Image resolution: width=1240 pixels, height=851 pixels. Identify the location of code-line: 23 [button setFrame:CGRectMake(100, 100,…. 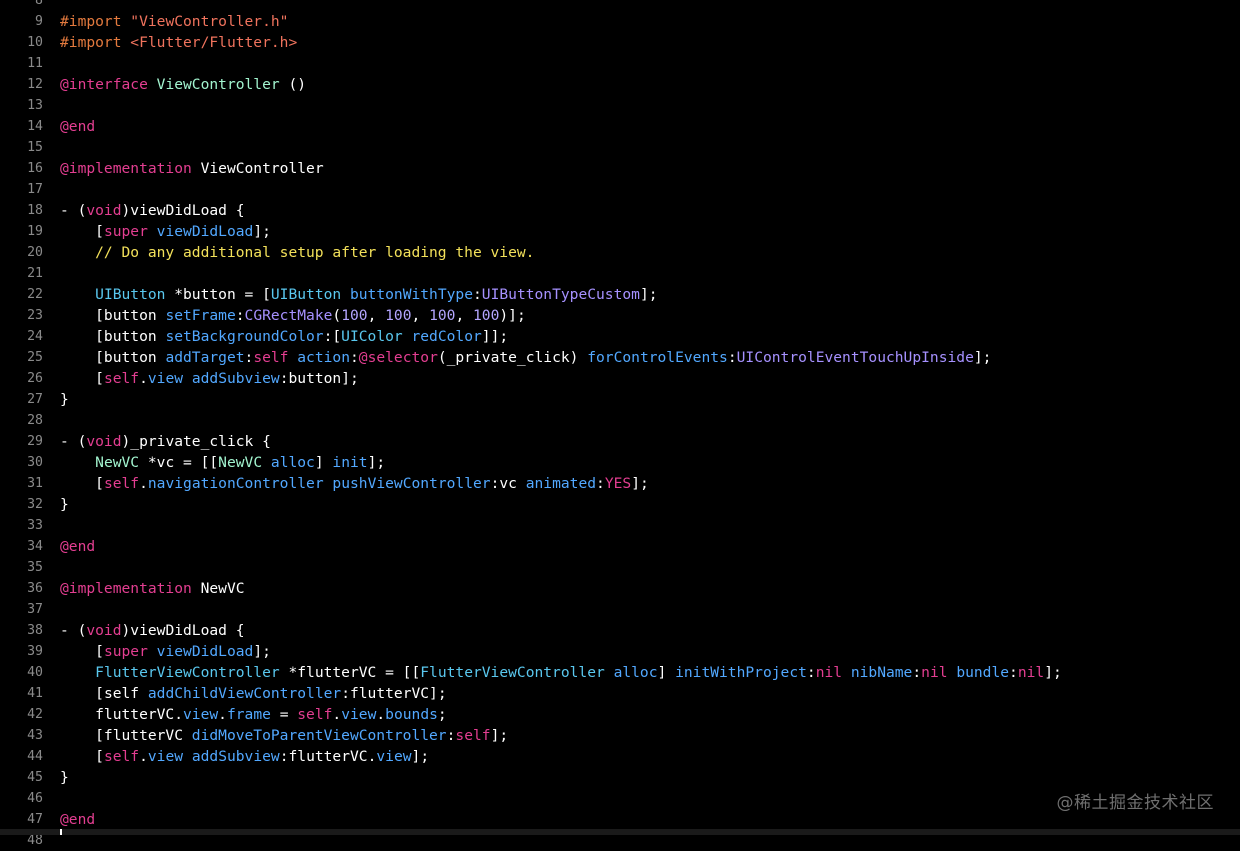
(620, 315).